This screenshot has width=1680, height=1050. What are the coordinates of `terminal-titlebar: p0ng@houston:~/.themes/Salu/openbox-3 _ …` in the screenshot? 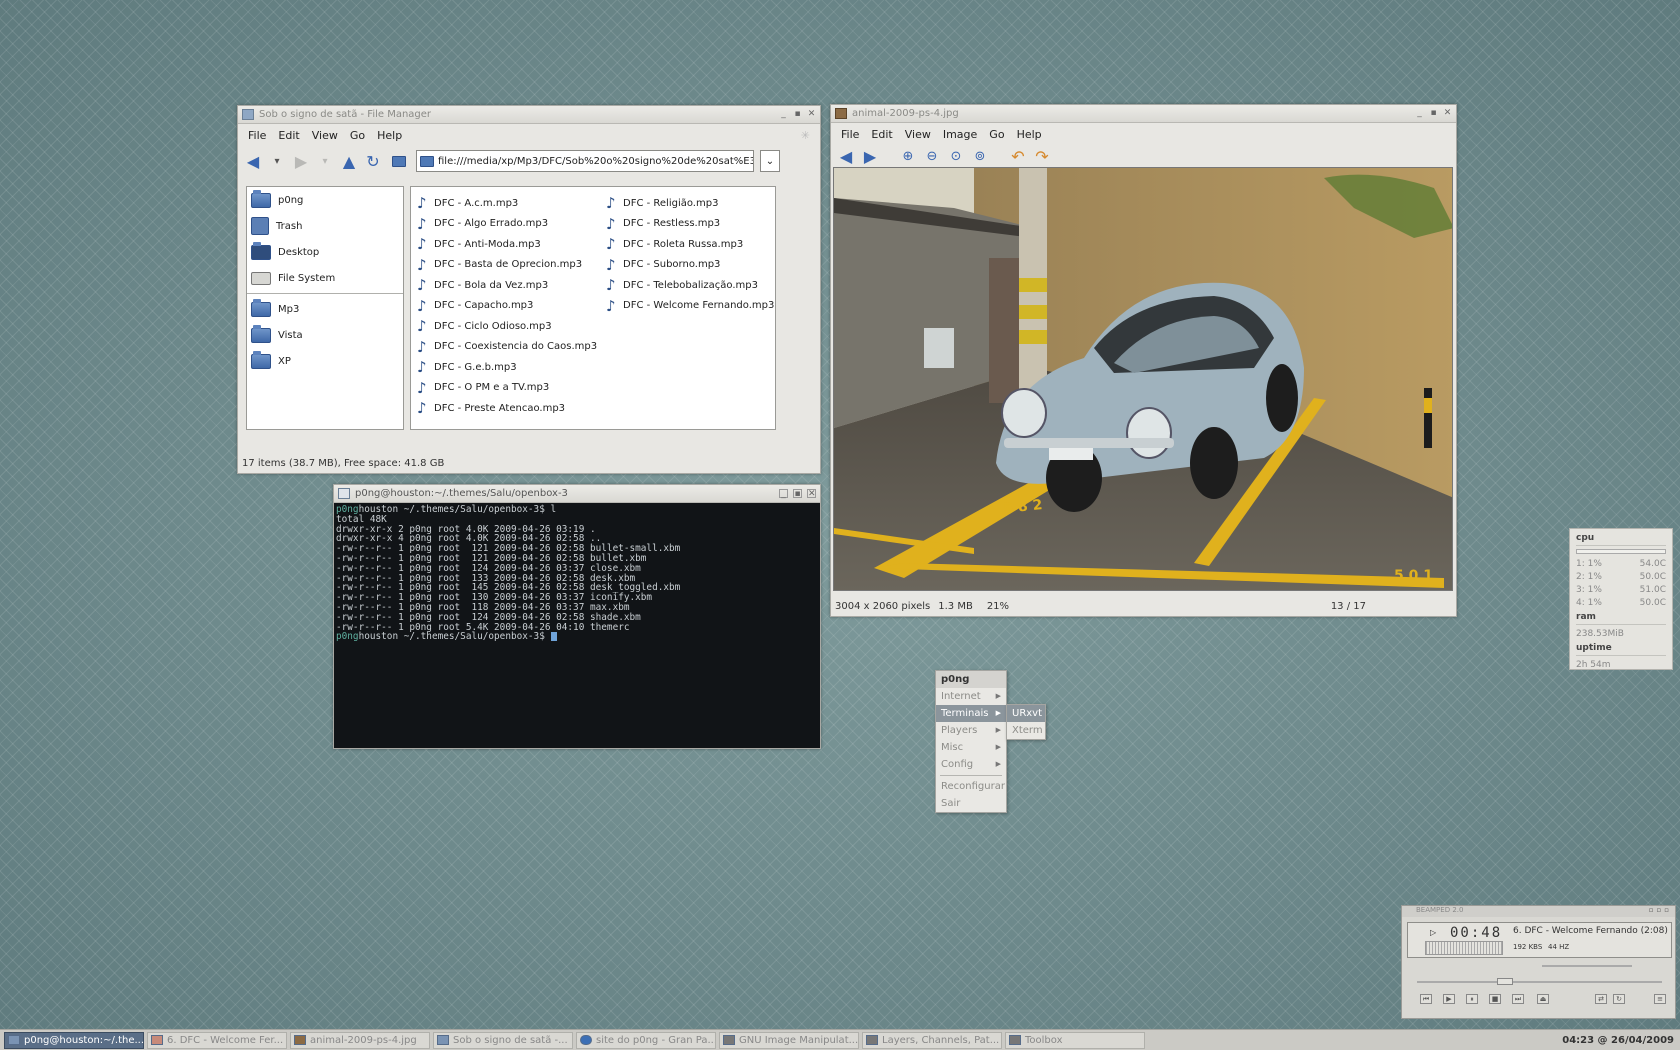 It's located at (577, 494).